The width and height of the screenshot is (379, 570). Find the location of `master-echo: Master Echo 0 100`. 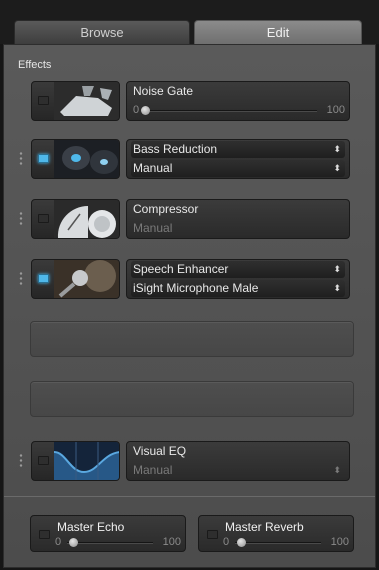

master-echo: Master Echo 0 100 is located at coordinates (108, 533).